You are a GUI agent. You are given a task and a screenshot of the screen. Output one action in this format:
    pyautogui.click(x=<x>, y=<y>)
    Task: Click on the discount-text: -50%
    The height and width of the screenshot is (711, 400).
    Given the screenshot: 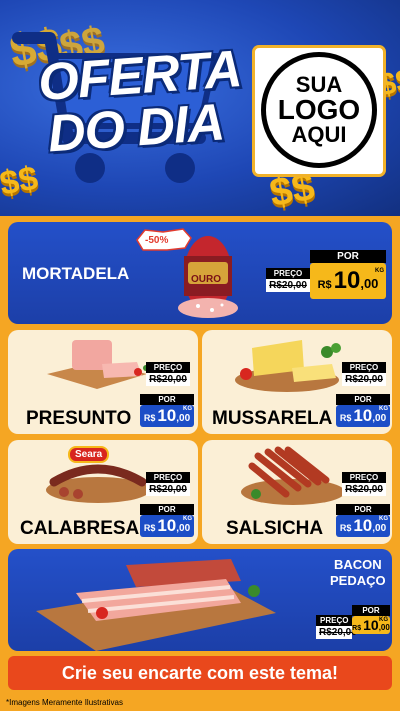 What is the action you would take?
    pyautogui.click(x=157, y=240)
    